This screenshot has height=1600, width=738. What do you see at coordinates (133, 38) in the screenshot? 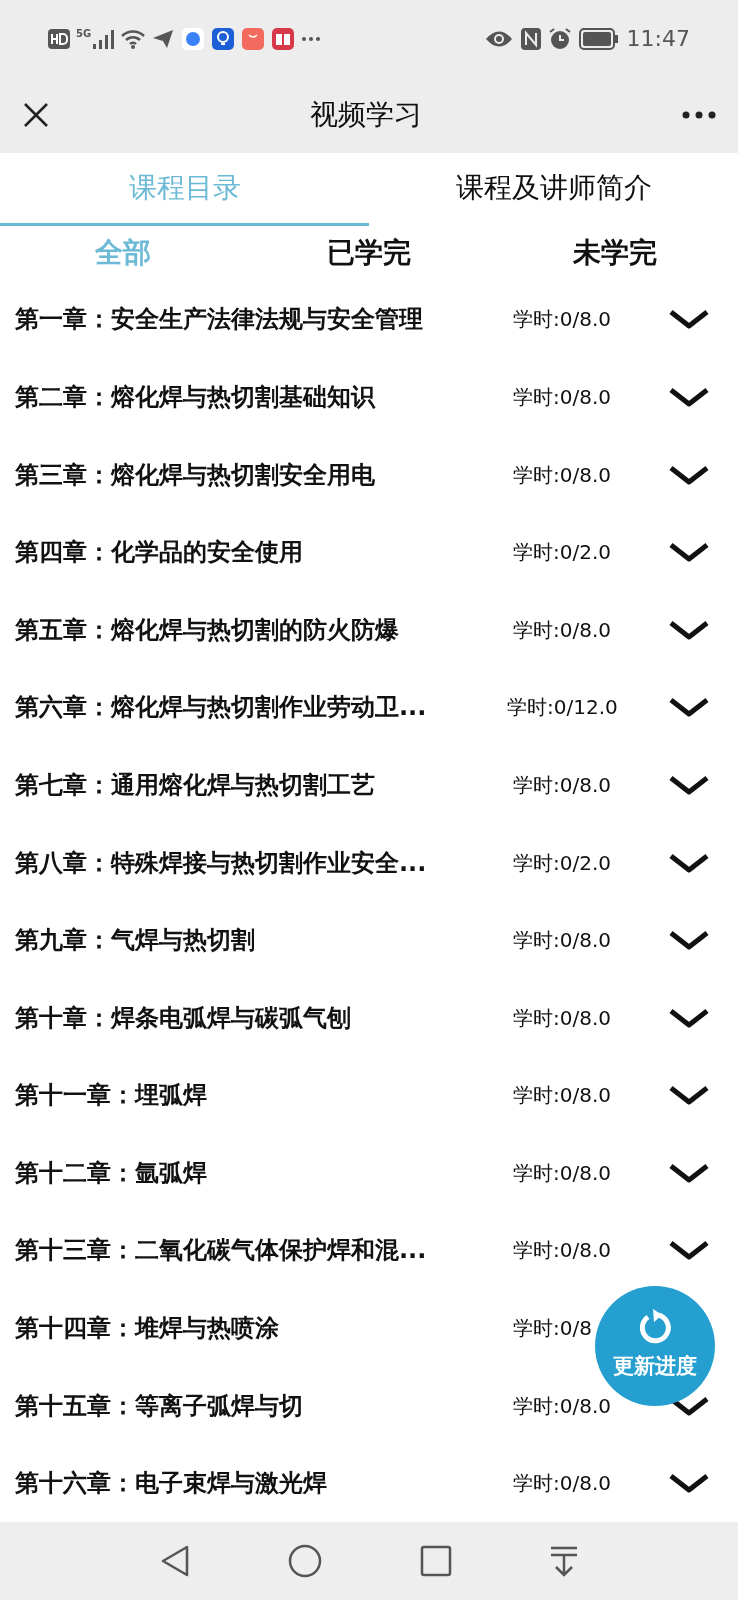
I see `wifi-icon` at bounding box center [133, 38].